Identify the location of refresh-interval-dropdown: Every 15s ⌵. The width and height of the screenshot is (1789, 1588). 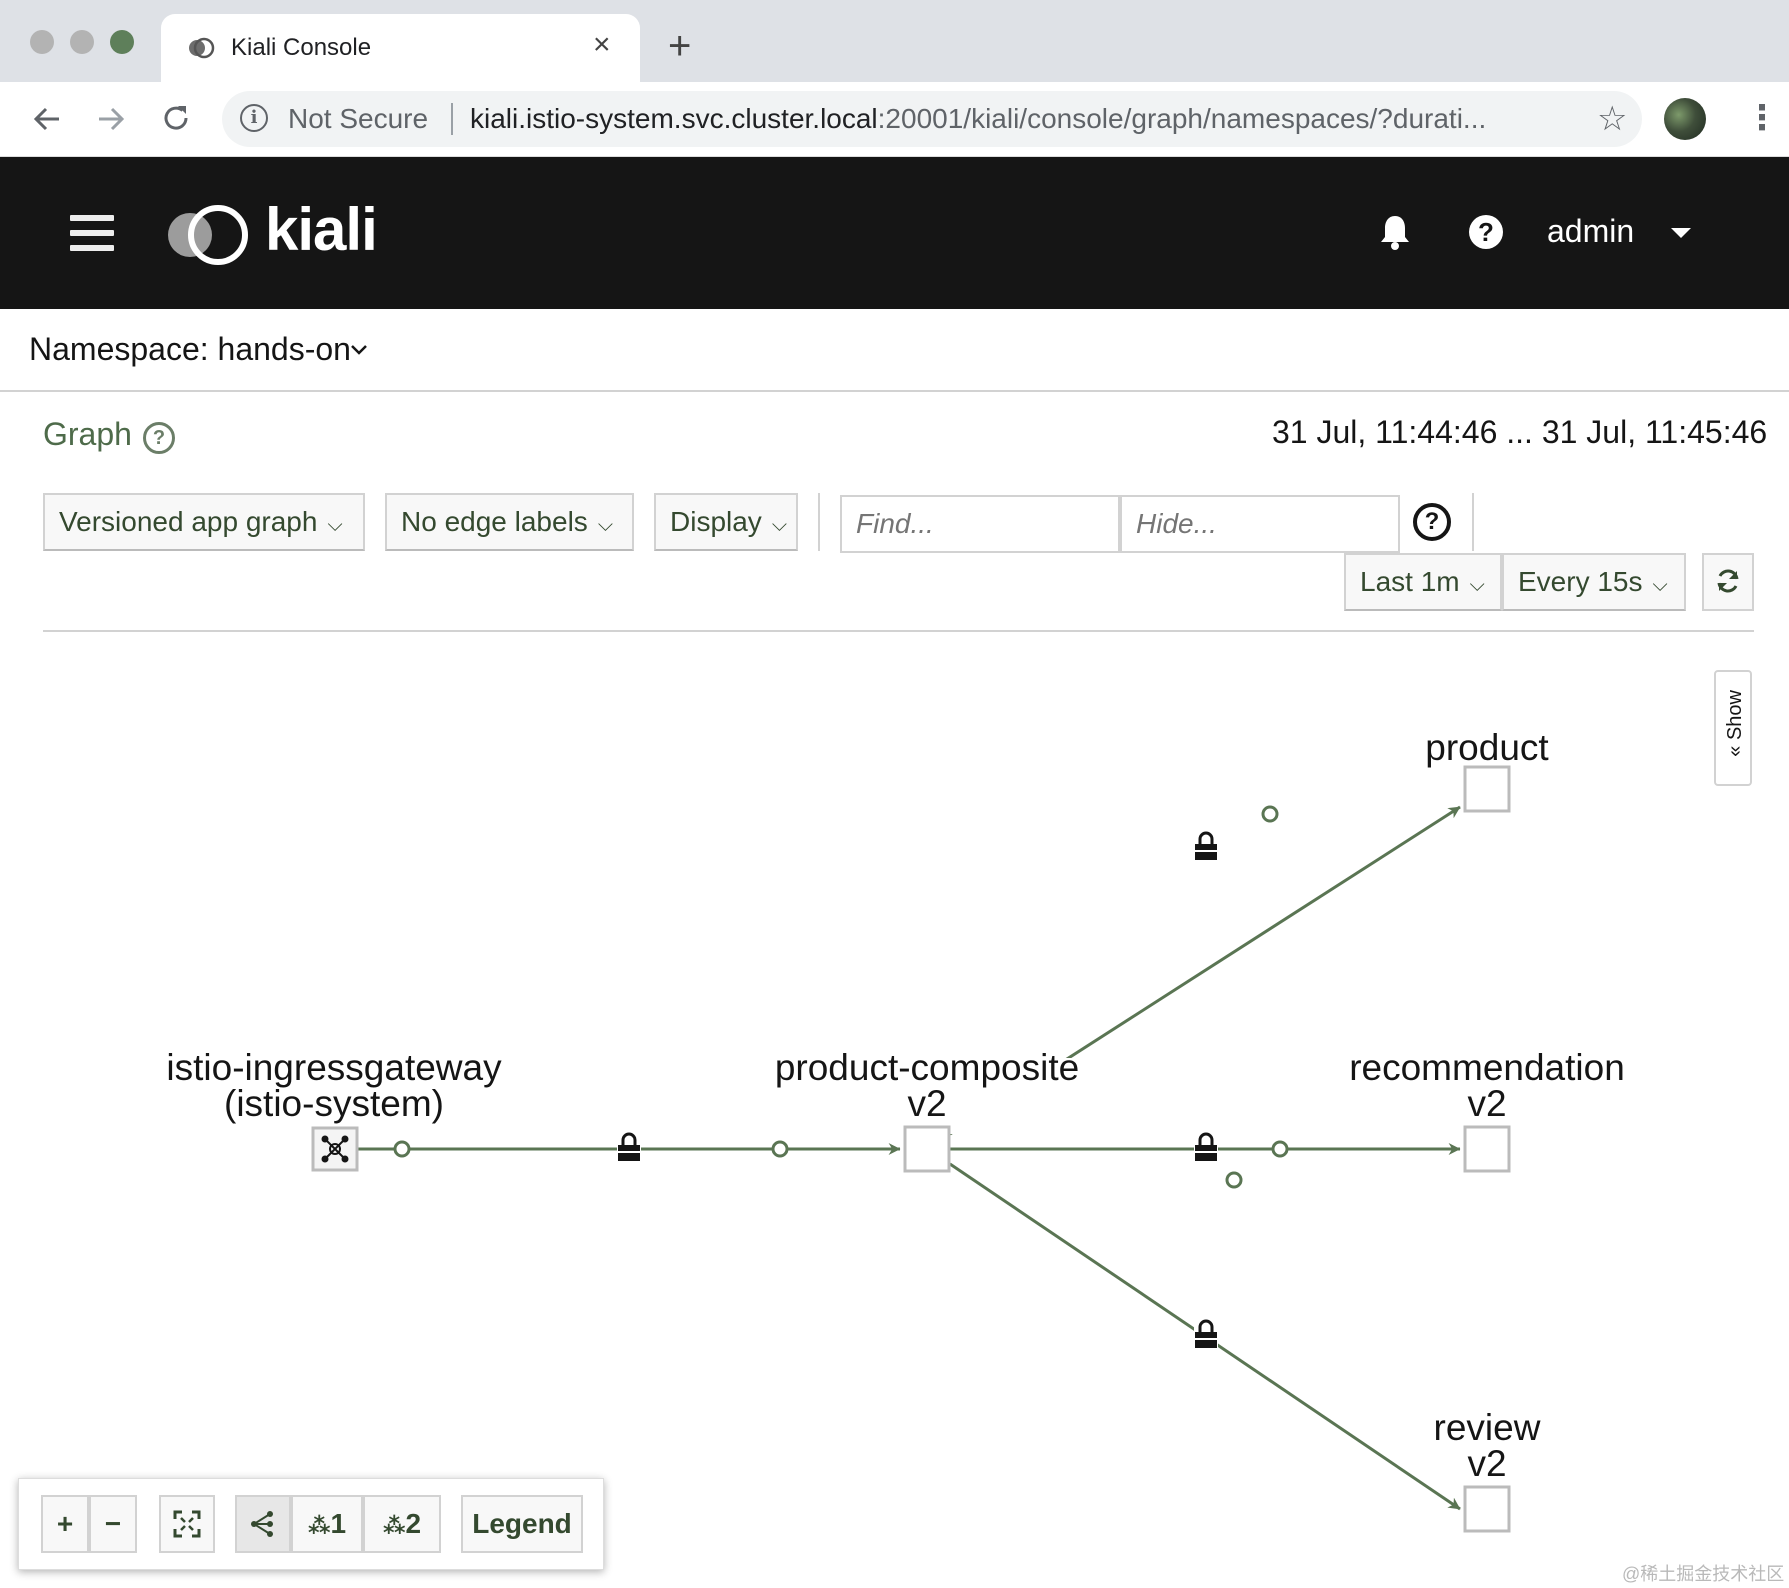
(1594, 582).